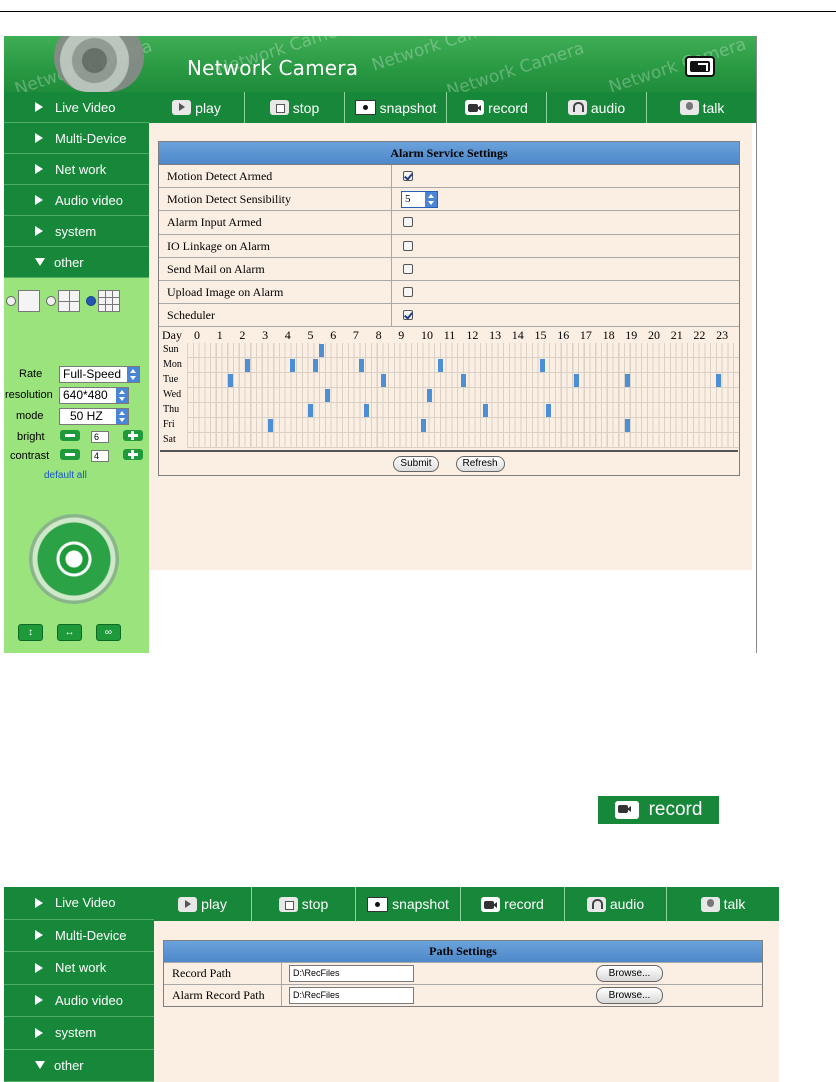 This screenshot has height=1082, width=836. I want to click on bright-minus-button, so click(70, 435).